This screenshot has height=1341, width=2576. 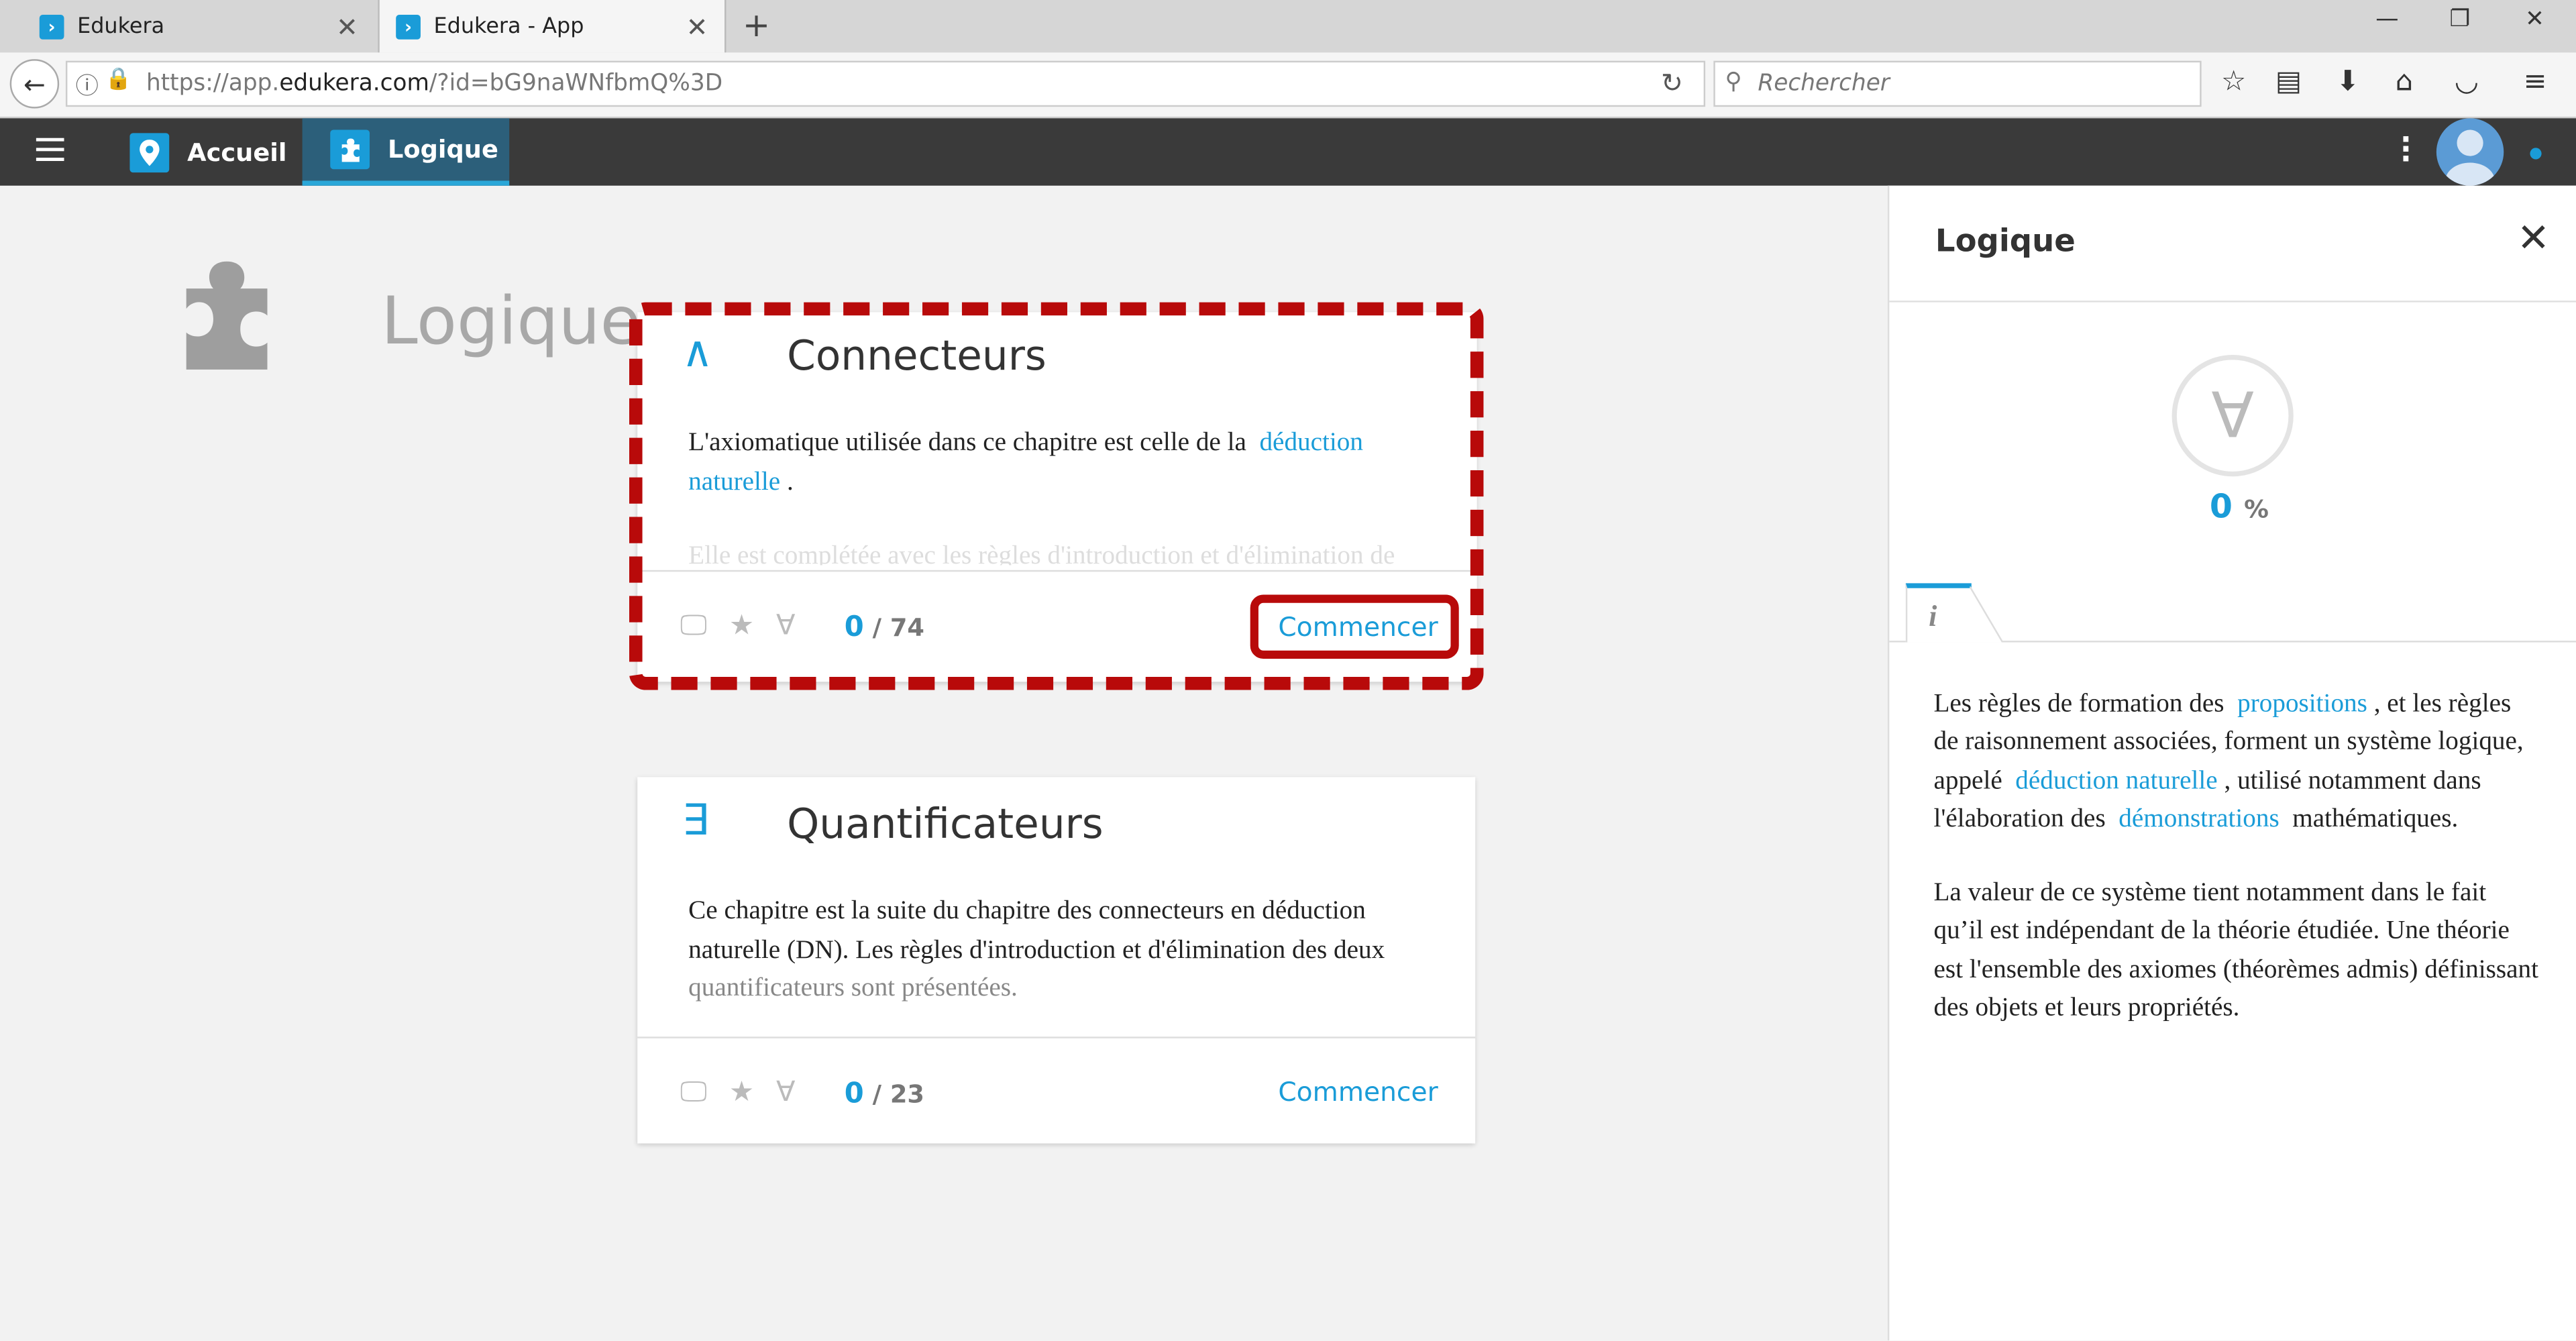 What do you see at coordinates (2233, 82) in the screenshot?
I see `bookmark-star-icon: ☆` at bounding box center [2233, 82].